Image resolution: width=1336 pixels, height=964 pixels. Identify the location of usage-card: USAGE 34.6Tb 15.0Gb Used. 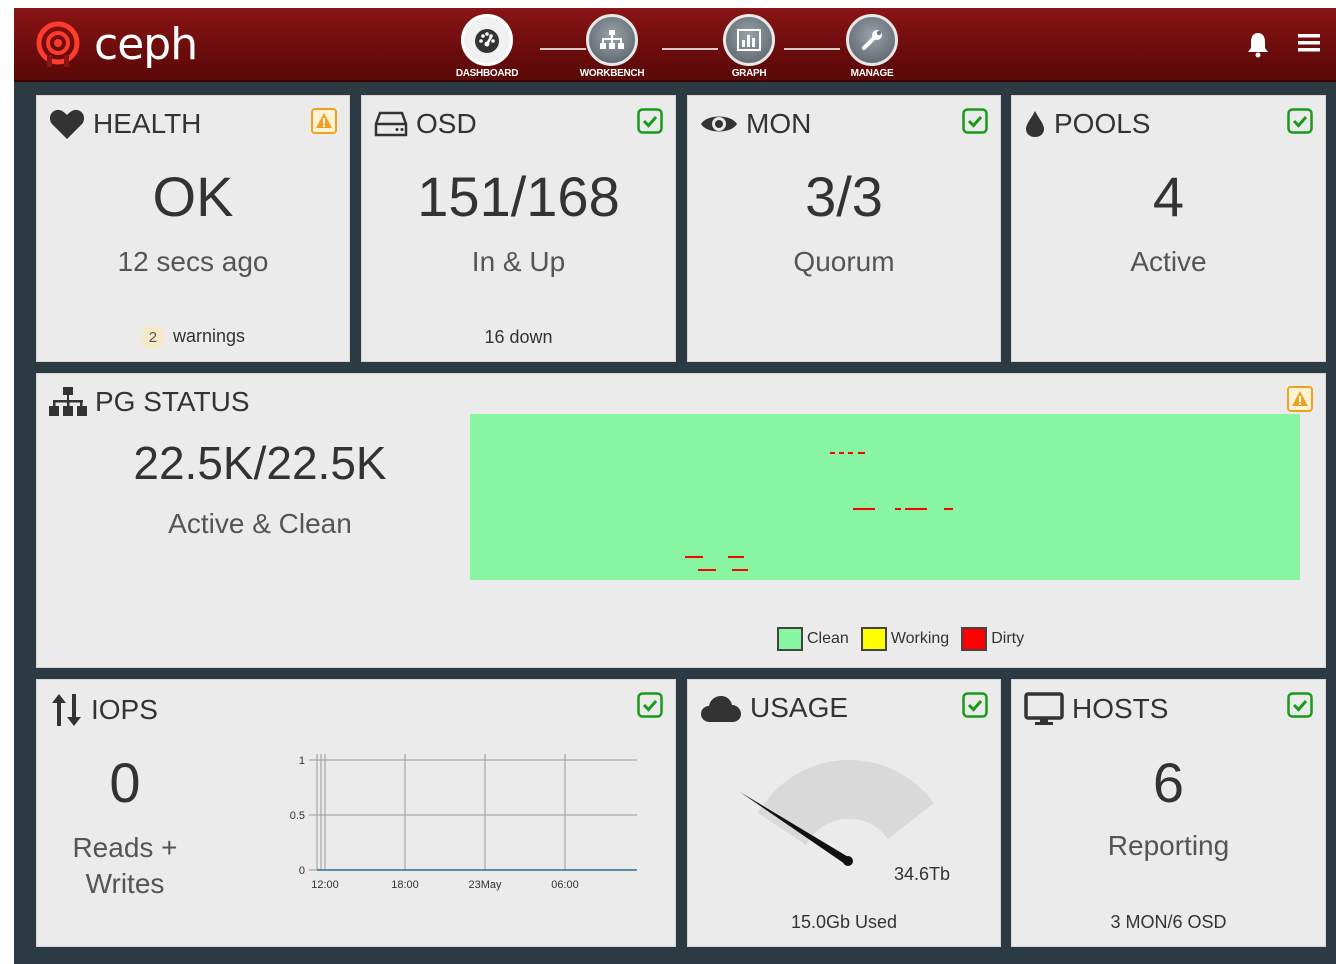
(844, 813).